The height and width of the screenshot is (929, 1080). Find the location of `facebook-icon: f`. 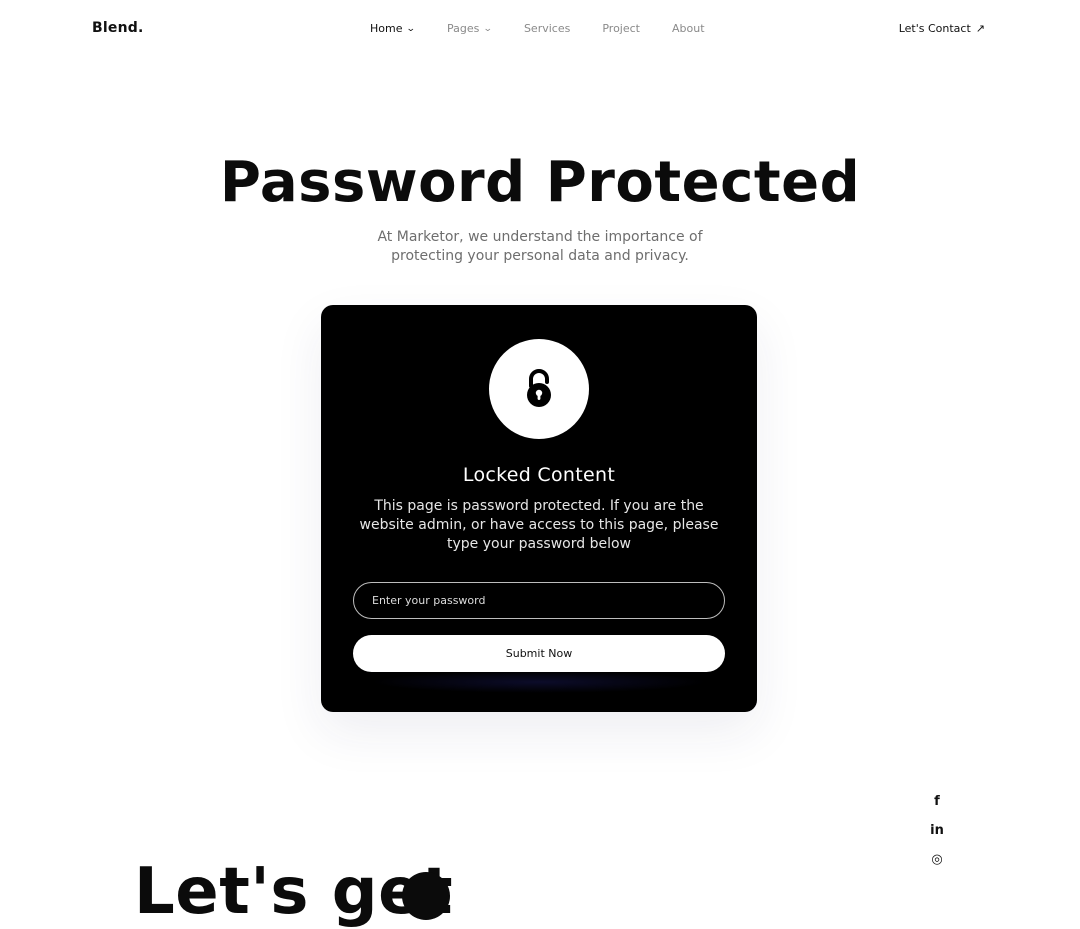

facebook-icon: f is located at coordinates (937, 801).